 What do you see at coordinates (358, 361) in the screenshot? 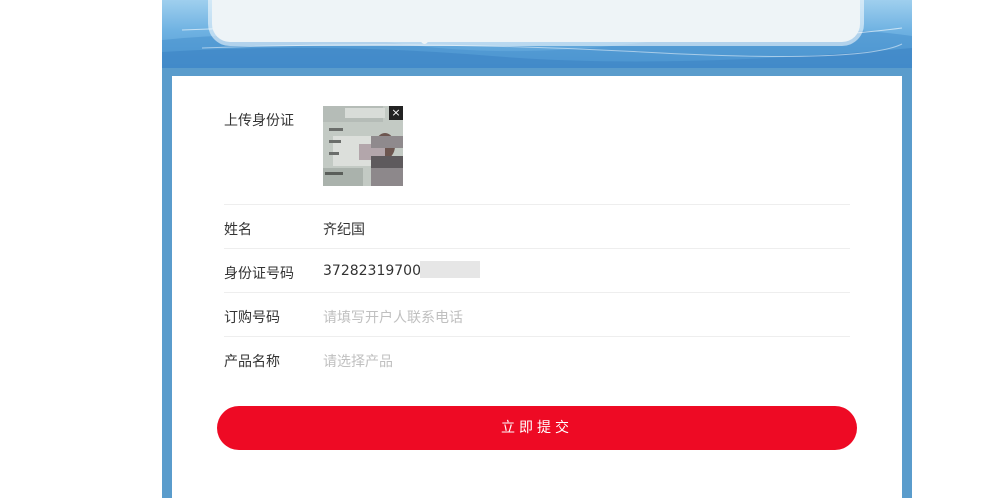
I see `product-select: 请选择产品` at bounding box center [358, 361].